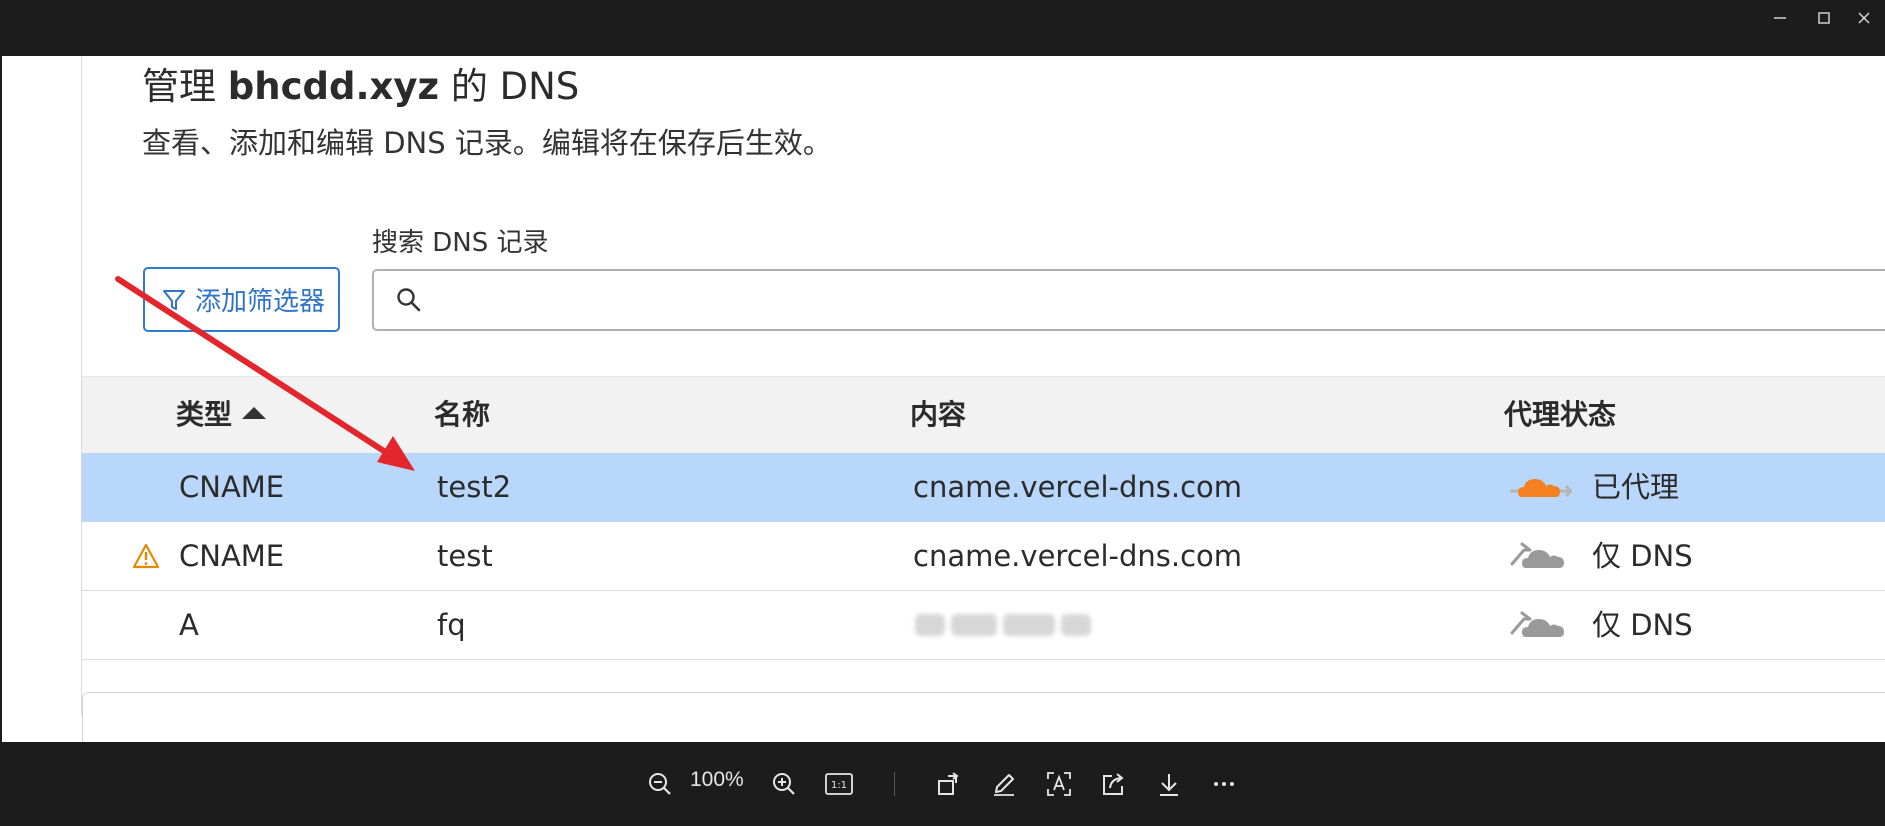 The width and height of the screenshot is (1885, 826). I want to click on record-content-redacted, so click(1006, 625).